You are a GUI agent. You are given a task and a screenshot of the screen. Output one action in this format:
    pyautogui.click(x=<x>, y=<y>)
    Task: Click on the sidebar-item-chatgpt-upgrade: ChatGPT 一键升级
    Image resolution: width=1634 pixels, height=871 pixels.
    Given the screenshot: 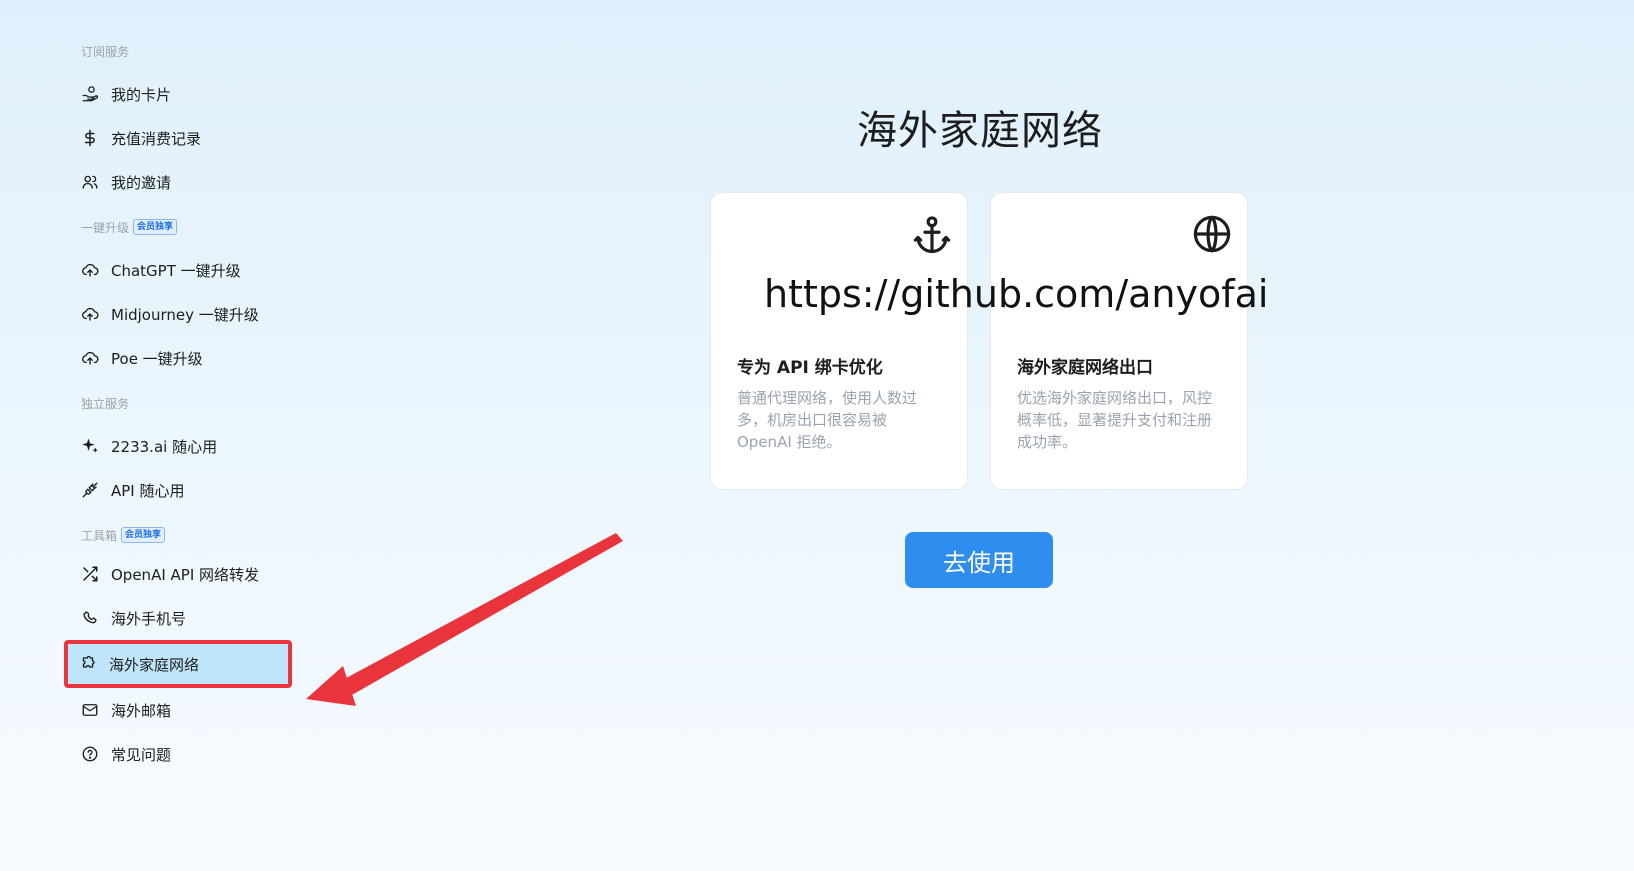 What is the action you would take?
    pyautogui.click(x=179, y=270)
    